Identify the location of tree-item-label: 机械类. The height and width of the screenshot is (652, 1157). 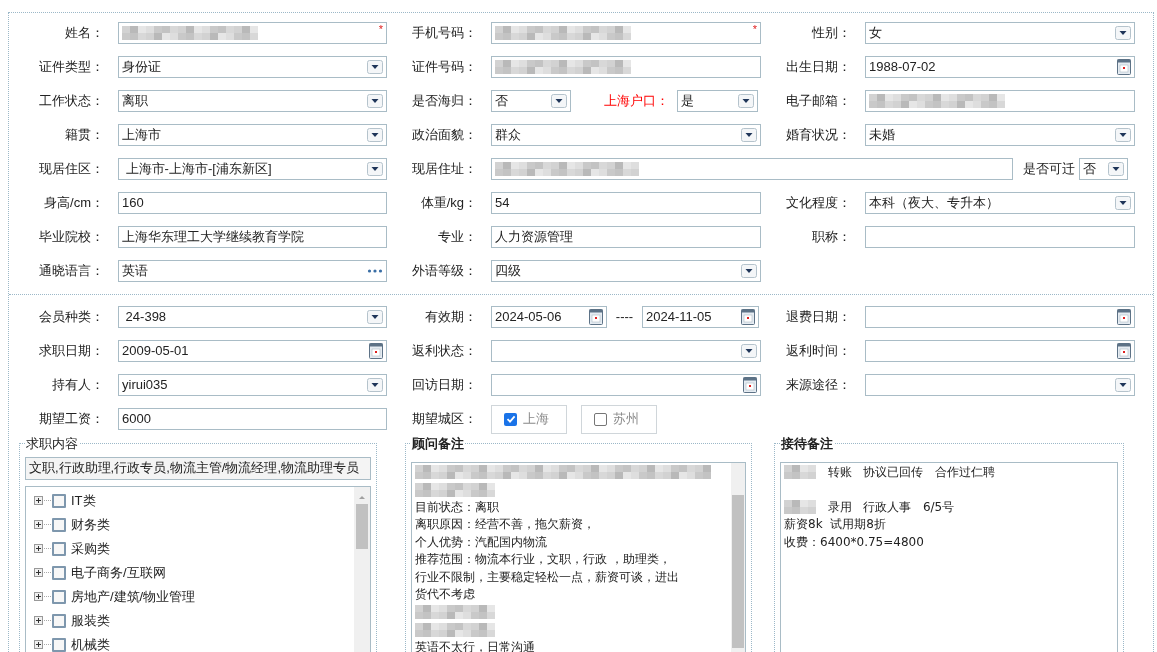
(90, 643).